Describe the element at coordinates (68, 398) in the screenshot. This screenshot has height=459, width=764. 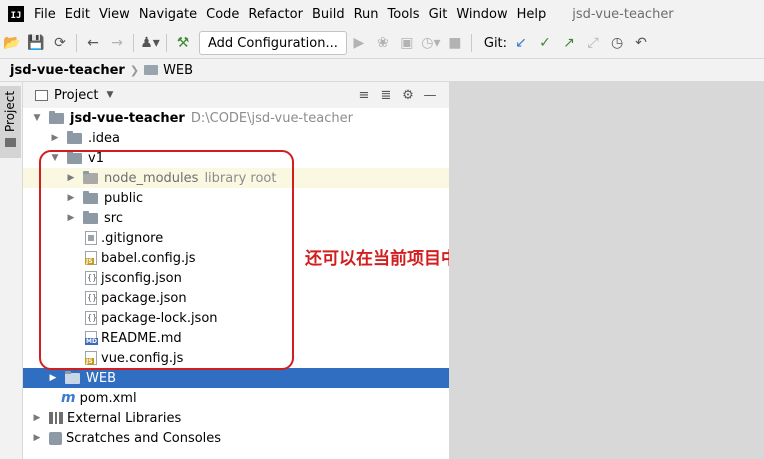
I see `maven-file-icon: m` at that location.